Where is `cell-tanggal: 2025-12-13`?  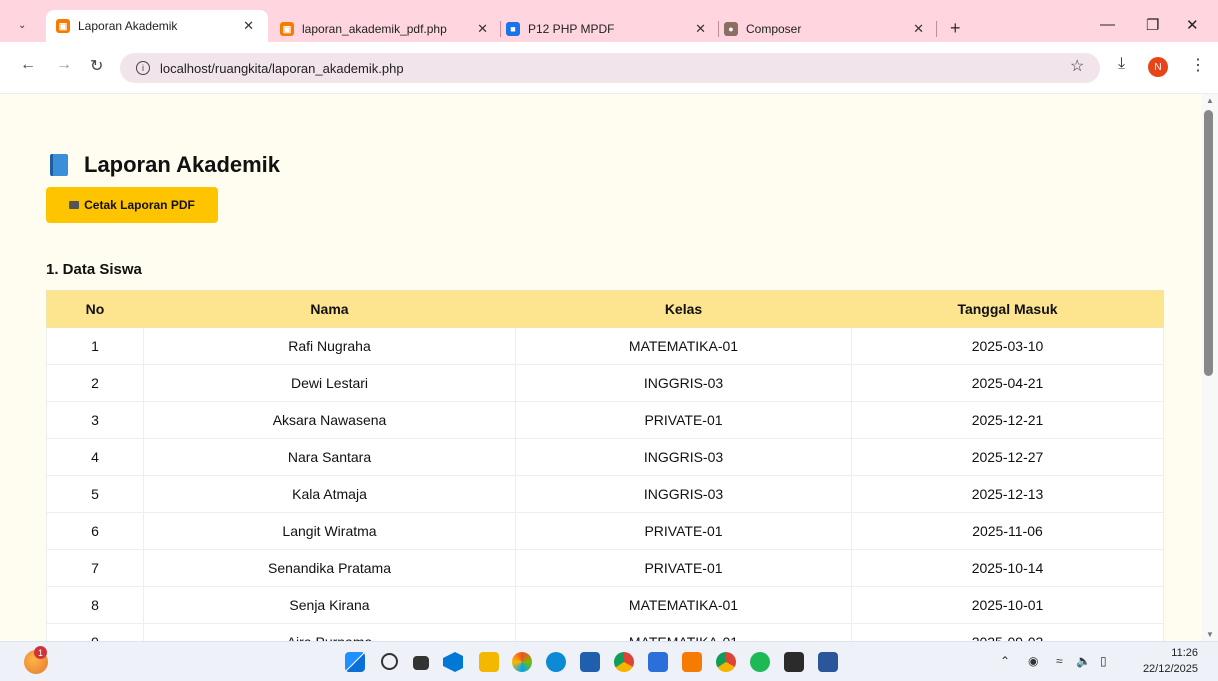
cell-tanggal: 2025-12-13 is located at coordinates (1007, 494).